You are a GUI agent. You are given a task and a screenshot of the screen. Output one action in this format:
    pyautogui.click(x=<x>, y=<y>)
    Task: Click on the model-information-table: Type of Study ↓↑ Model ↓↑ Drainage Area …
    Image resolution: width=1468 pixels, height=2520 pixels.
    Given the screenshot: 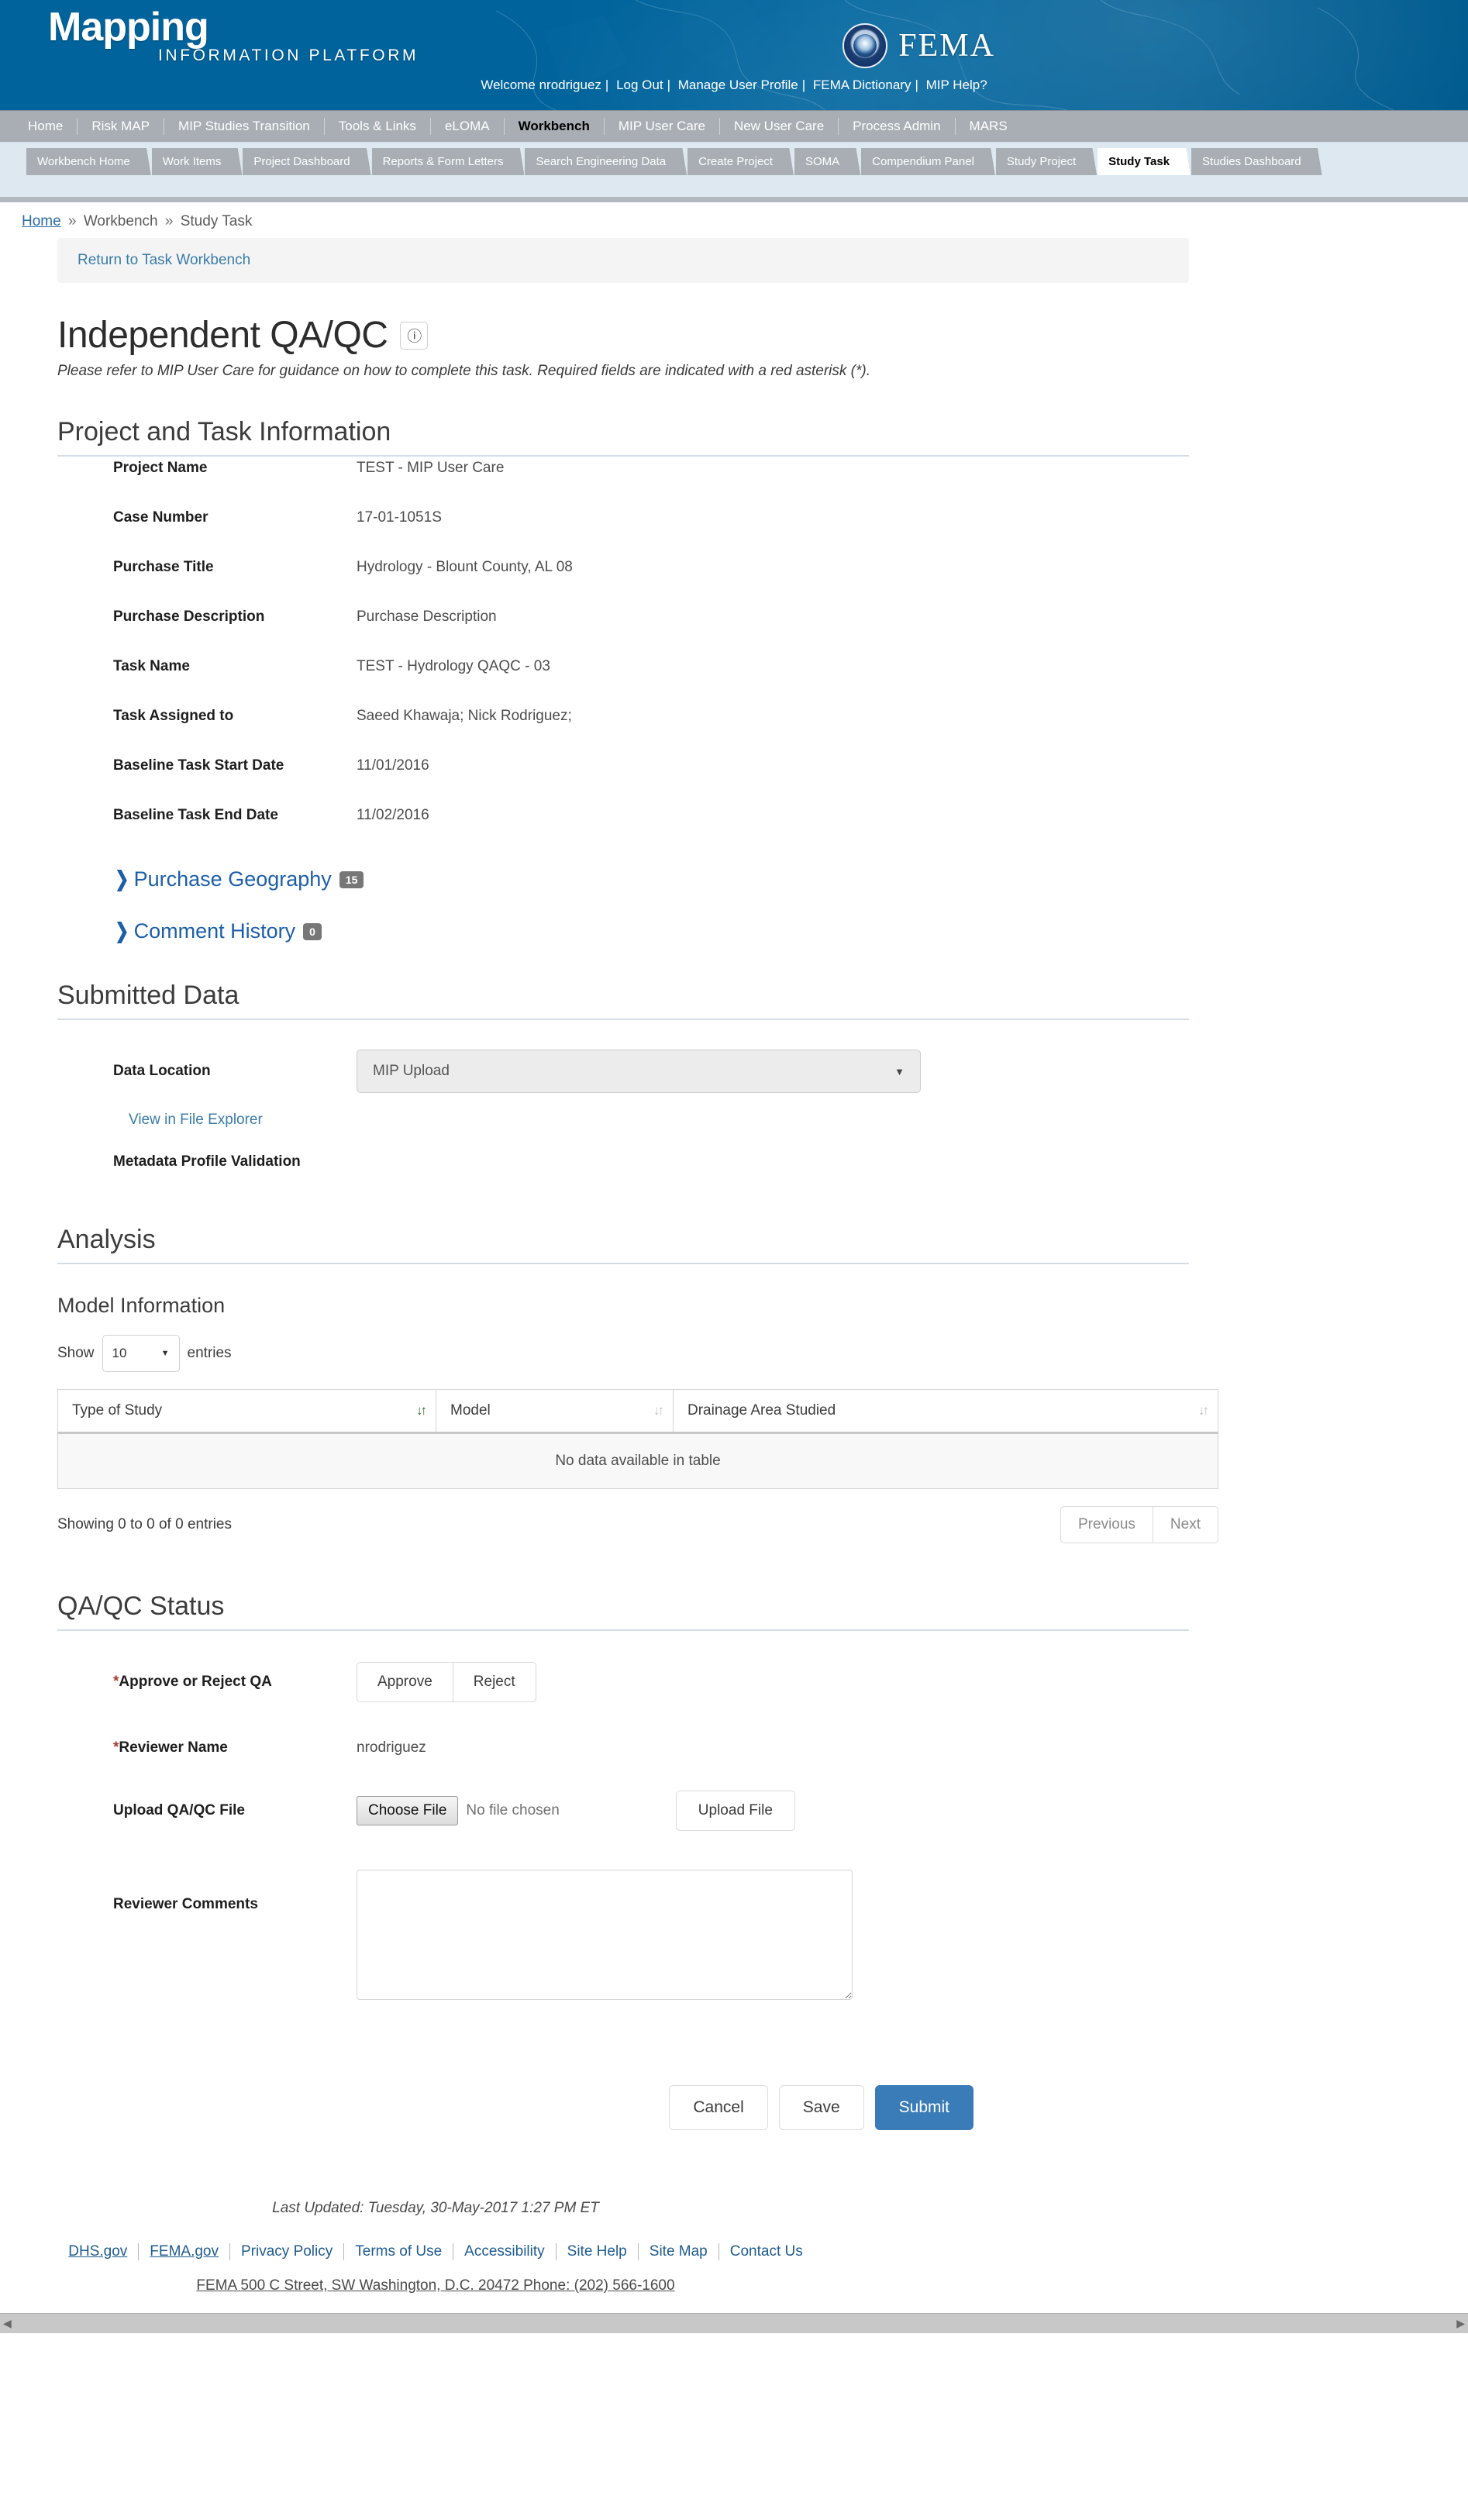 What is the action you would take?
    pyautogui.click(x=637, y=1439)
    